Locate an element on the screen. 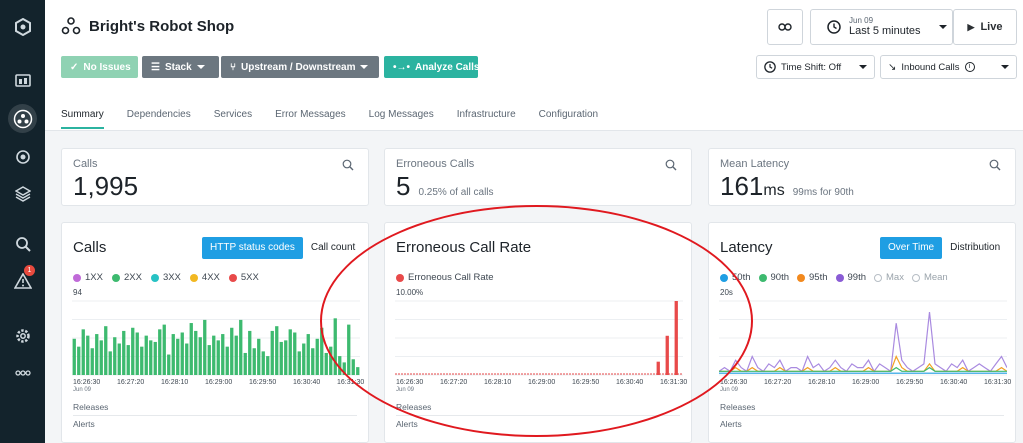 Image resolution: width=1023 pixels, height=443 pixels. upstream-downstream-dropdown: ⑂ Upstream / Downstream is located at coordinates (300, 67).